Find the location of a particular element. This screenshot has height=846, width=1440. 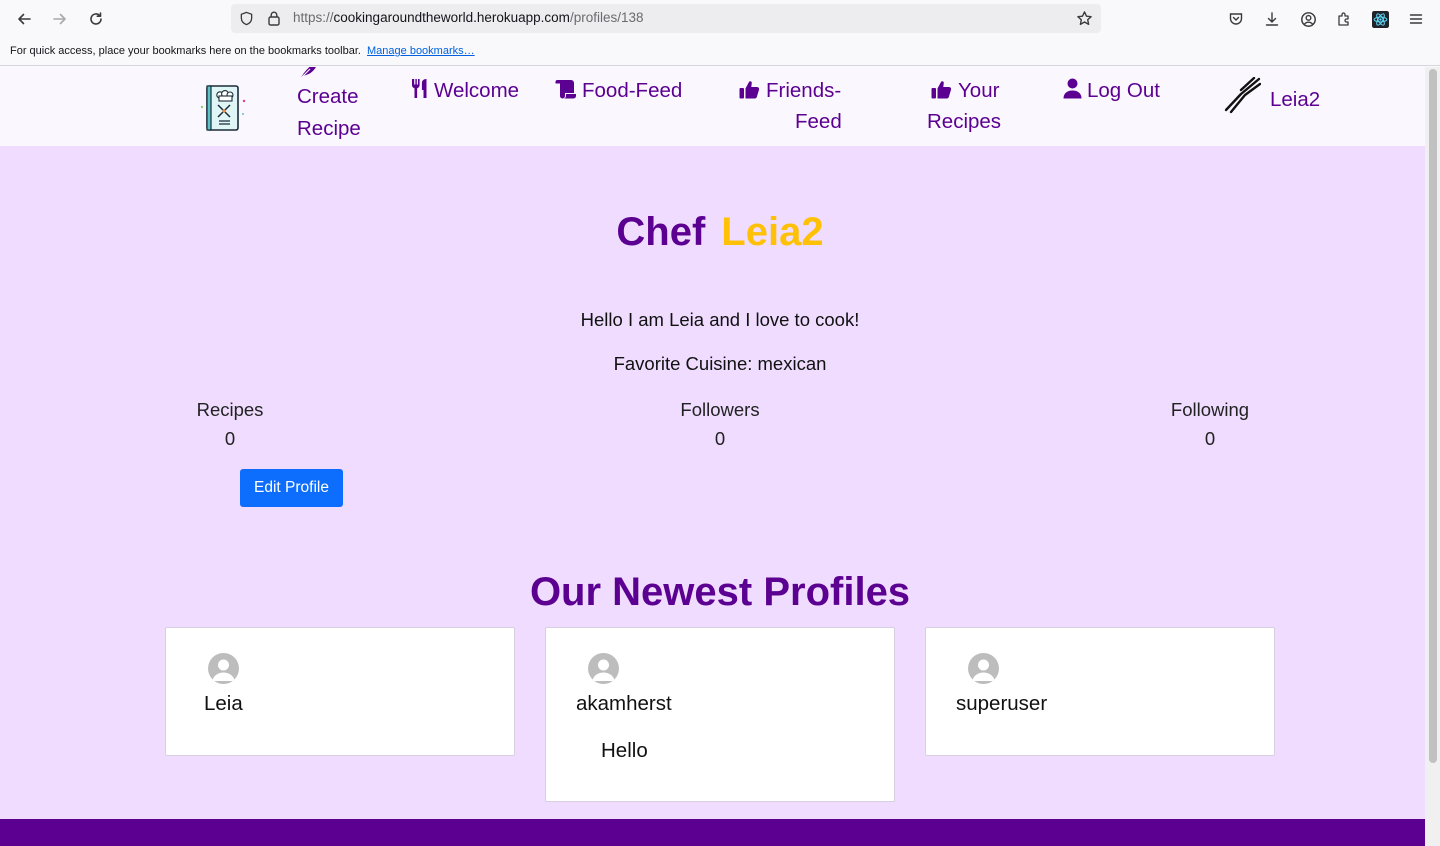

puzzle-icon is located at coordinates (1343, 19).